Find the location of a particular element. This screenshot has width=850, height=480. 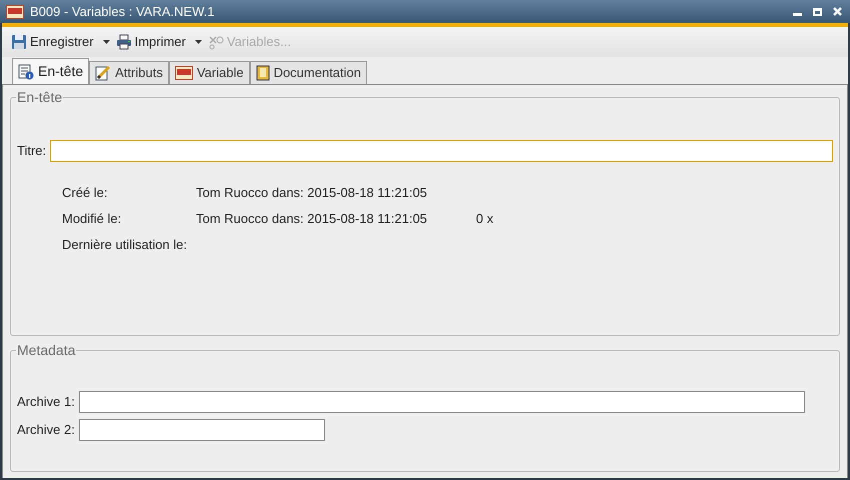

toolbar-button: Enregistrer is located at coordinates (60, 42).